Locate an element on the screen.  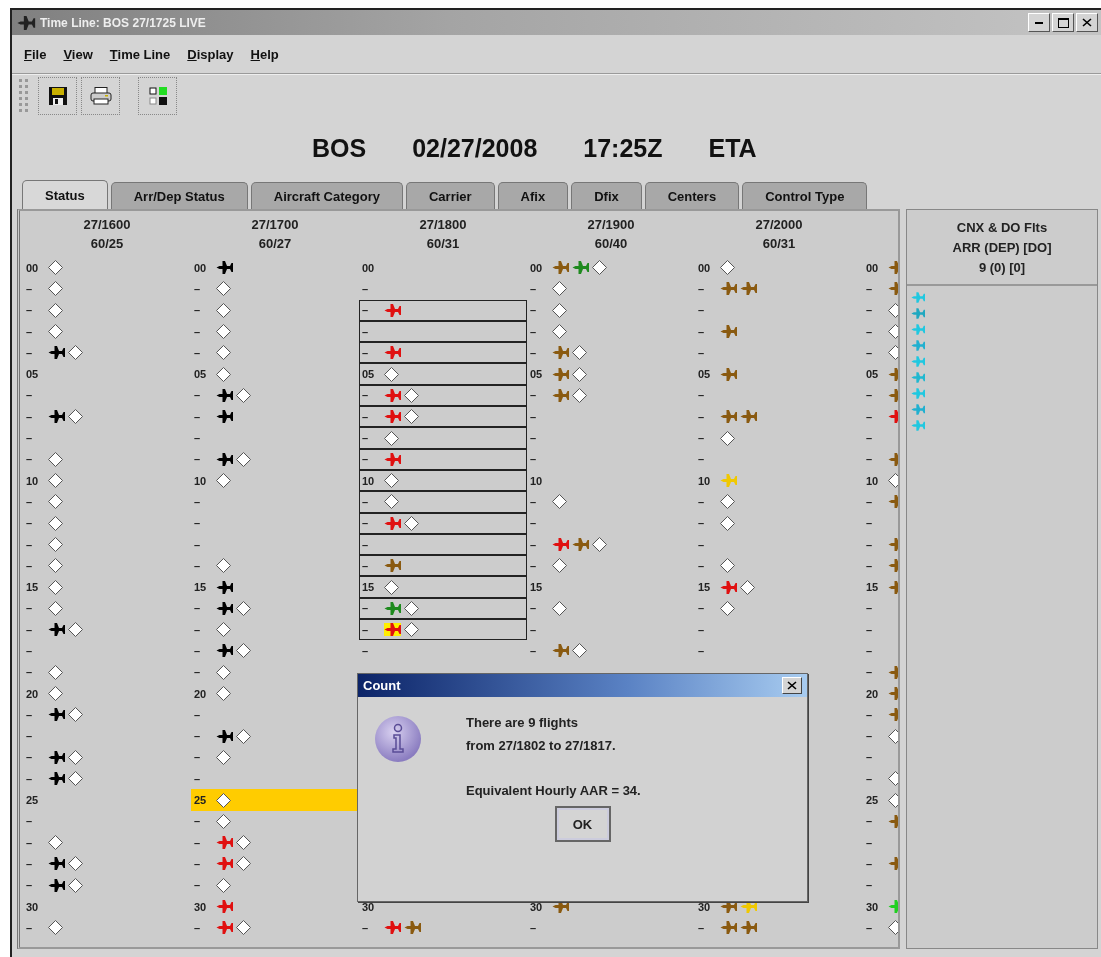
rate-label: 60/31 is located at coordinates (779, 243).